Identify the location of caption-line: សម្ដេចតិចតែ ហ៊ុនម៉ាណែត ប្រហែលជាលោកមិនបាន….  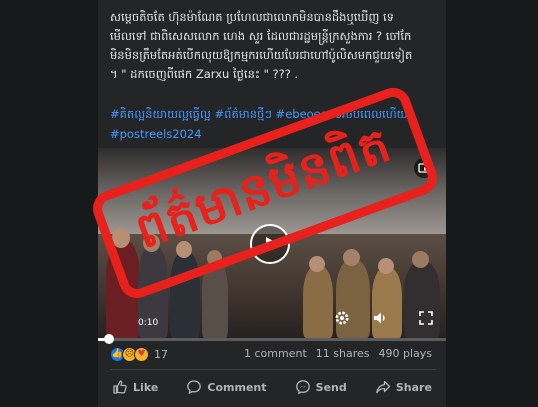
(252, 17).